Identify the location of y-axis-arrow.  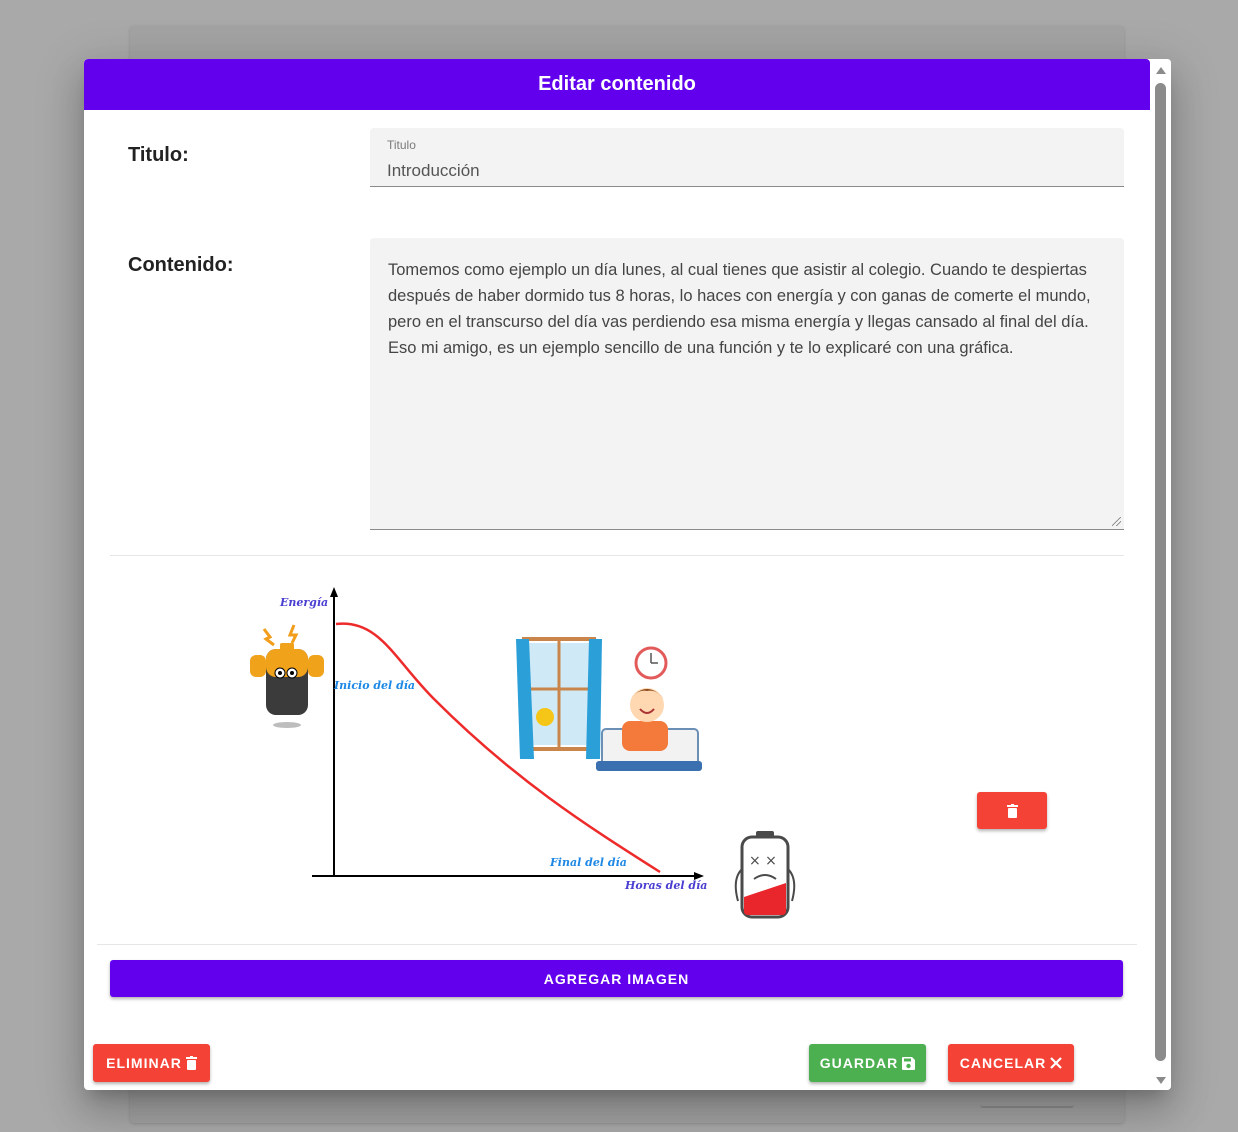
(334, 592).